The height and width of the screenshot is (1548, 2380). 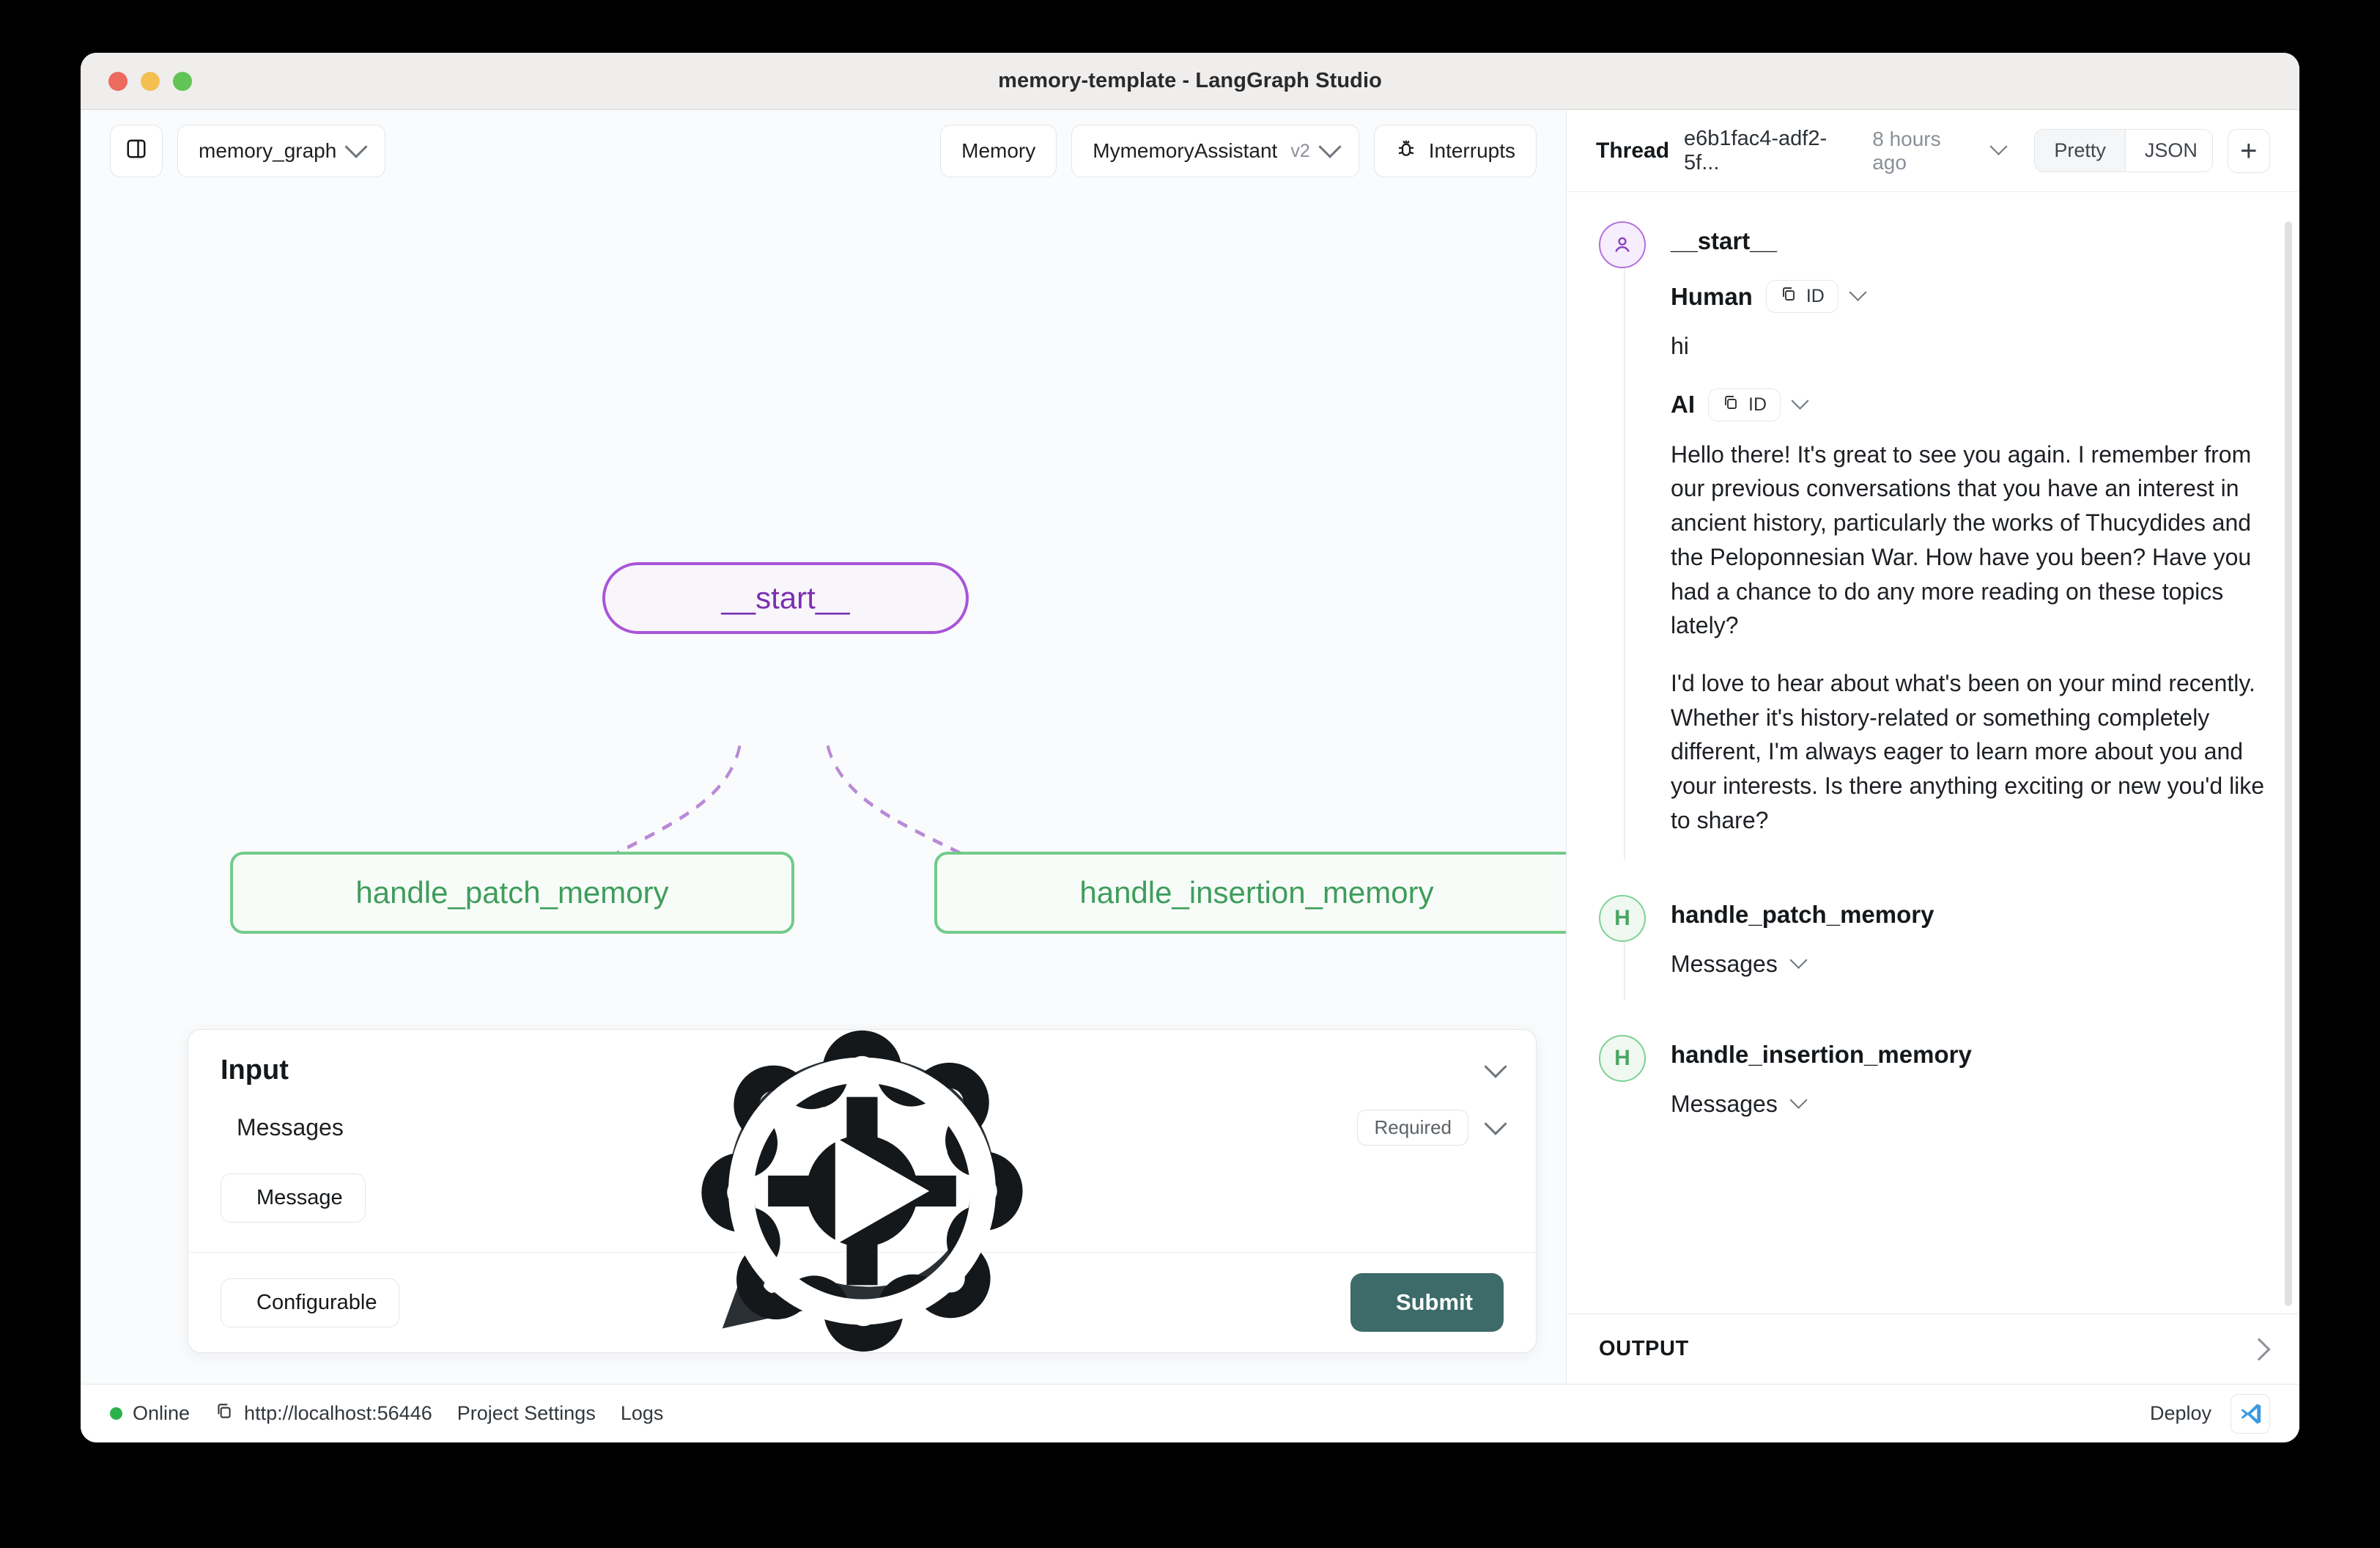 I want to click on graph-toolbar: memory_graph Memory MymemoryAssistant v2, so click(x=823, y=151).